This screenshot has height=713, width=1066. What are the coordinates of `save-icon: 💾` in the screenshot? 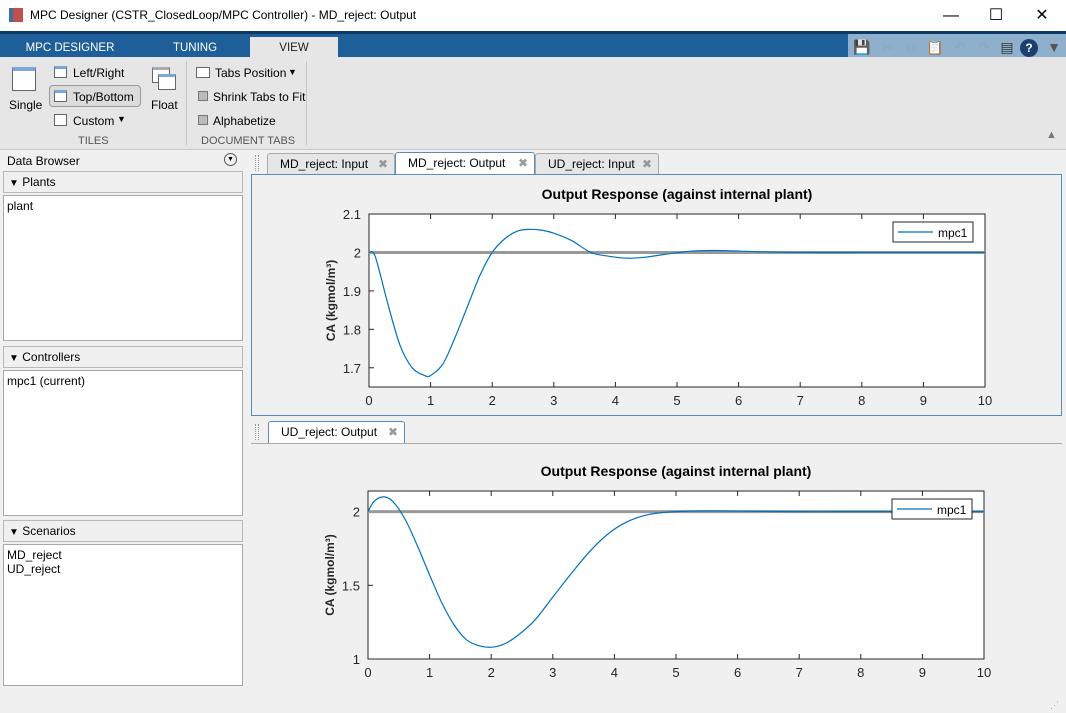 It's located at (862, 48).